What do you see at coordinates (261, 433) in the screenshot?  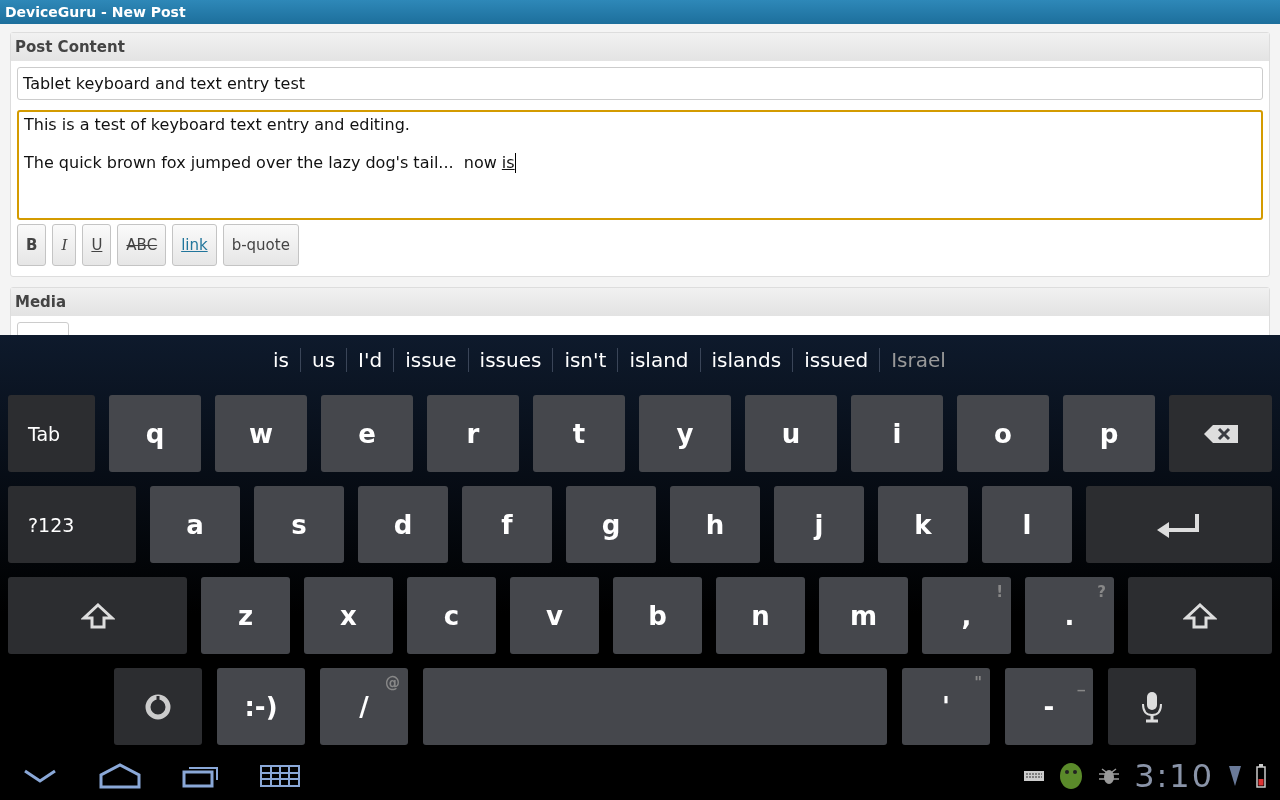 I see `key: w` at bounding box center [261, 433].